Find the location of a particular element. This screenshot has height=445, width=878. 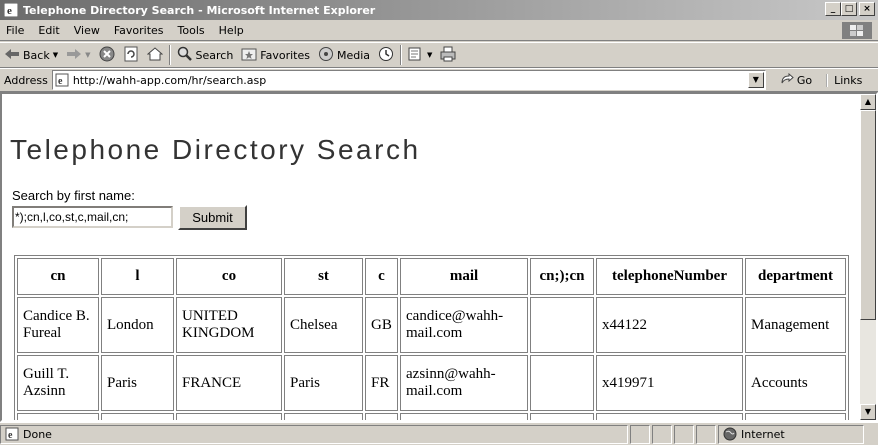

ie-icon: e is located at coordinates (11, 10).